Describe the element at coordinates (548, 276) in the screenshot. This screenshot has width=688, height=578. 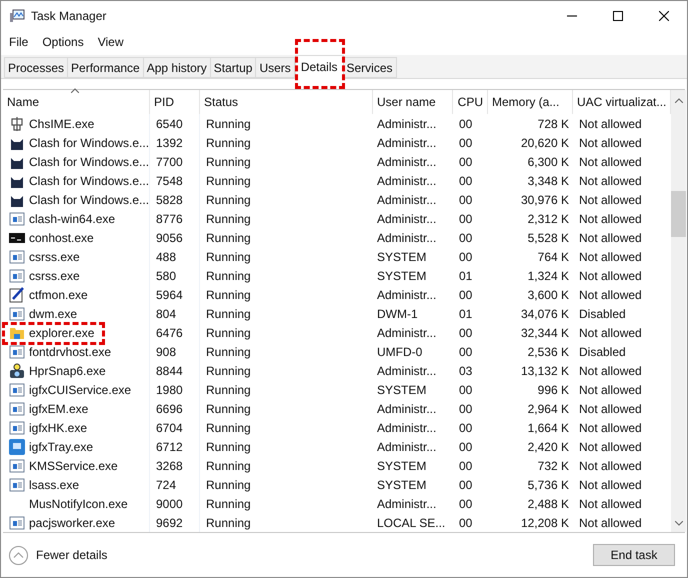
I see `table-cell-text: 1,324 K` at that location.